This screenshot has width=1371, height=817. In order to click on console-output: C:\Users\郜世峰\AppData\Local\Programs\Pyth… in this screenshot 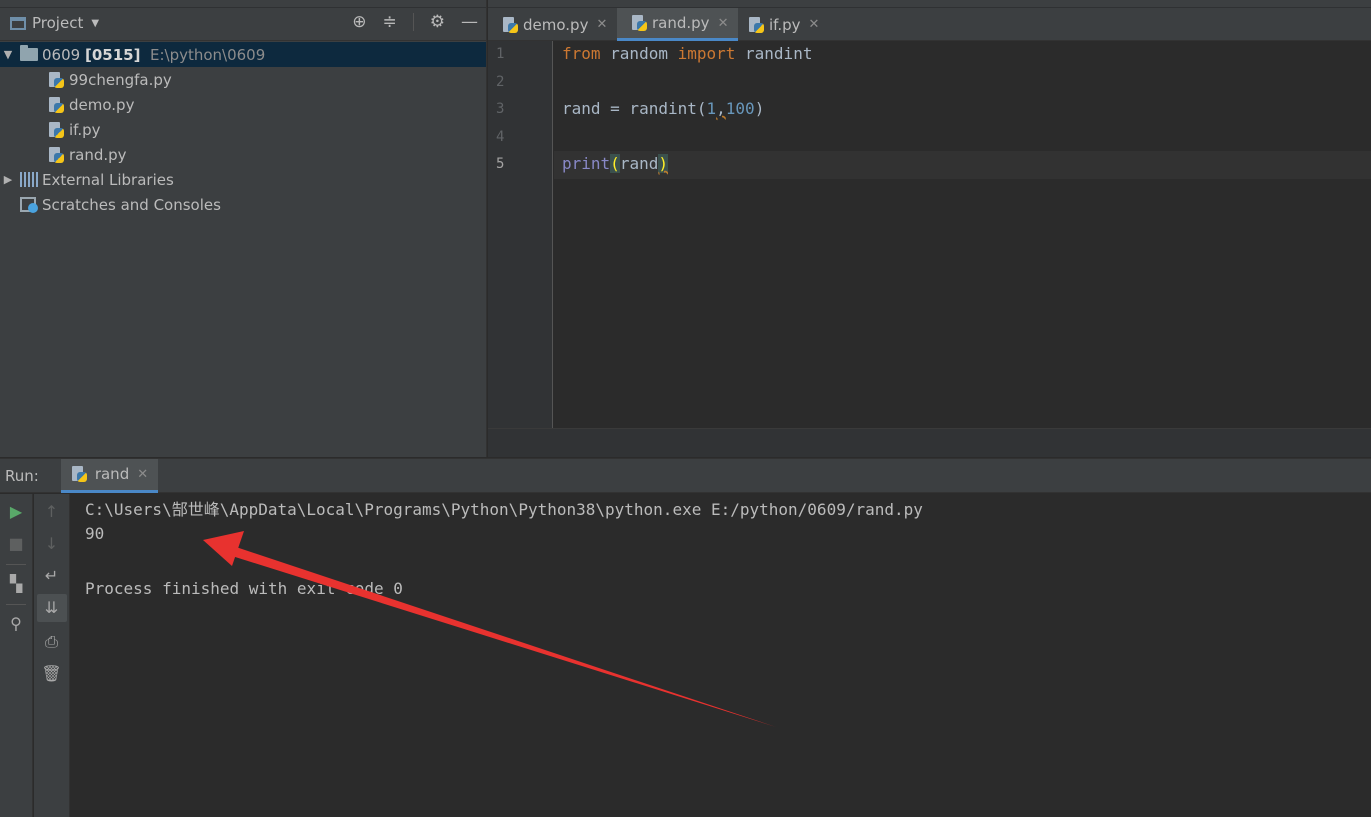, I will do `click(504, 551)`.